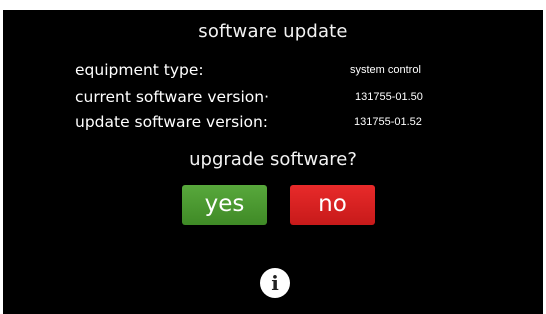 This screenshot has height=314, width=546. What do you see at coordinates (295, 124) in the screenshot?
I see `update-version-row: update software version: 131755-01.52` at bounding box center [295, 124].